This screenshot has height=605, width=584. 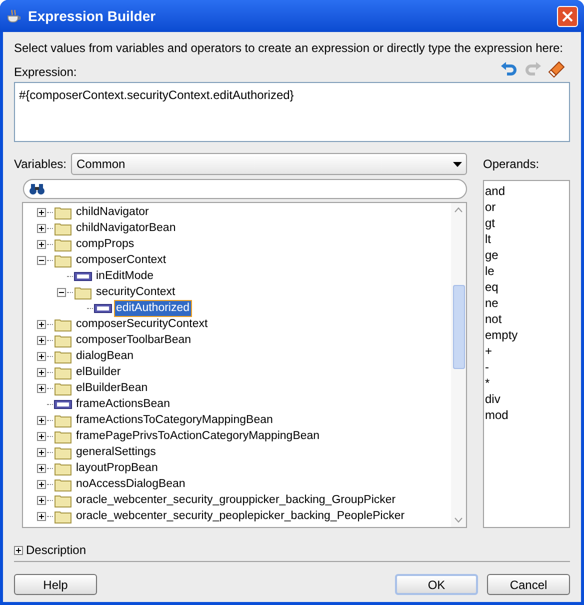 What do you see at coordinates (112, 388) in the screenshot?
I see `tree-item: elBuilderBean` at bounding box center [112, 388].